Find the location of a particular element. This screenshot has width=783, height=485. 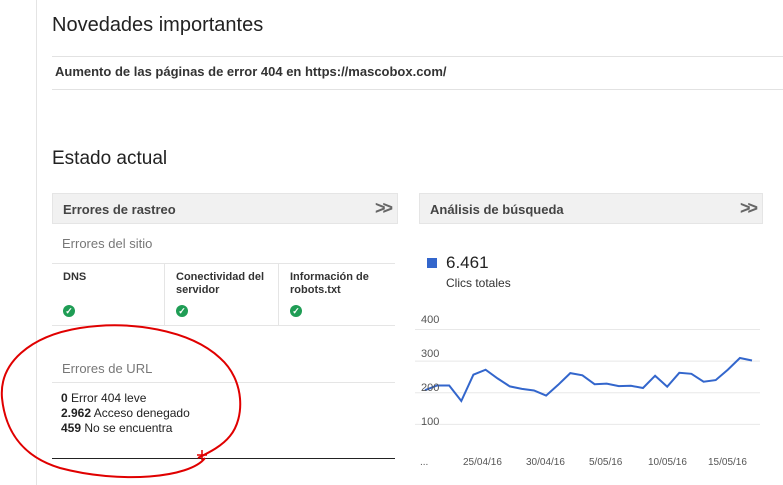

clicks-line-chart is located at coordinates (587, 383).